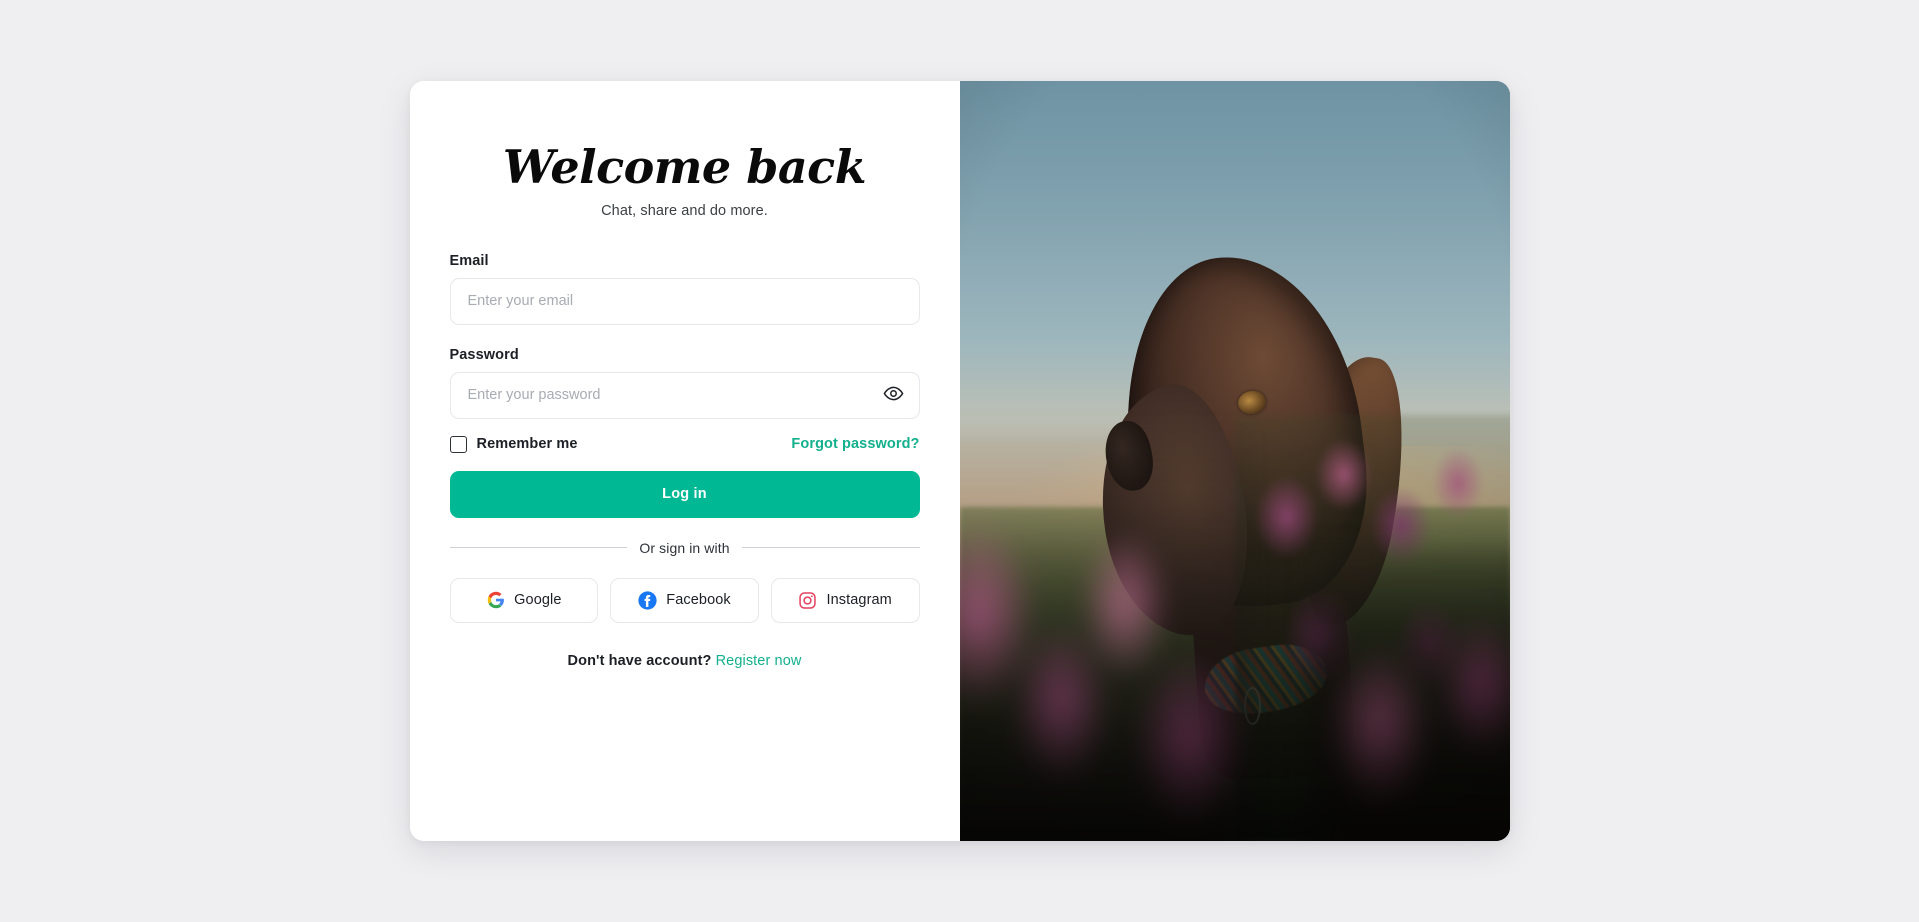 The height and width of the screenshot is (922, 1919). I want to click on social-divider: Or sign in with, so click(684, 547).